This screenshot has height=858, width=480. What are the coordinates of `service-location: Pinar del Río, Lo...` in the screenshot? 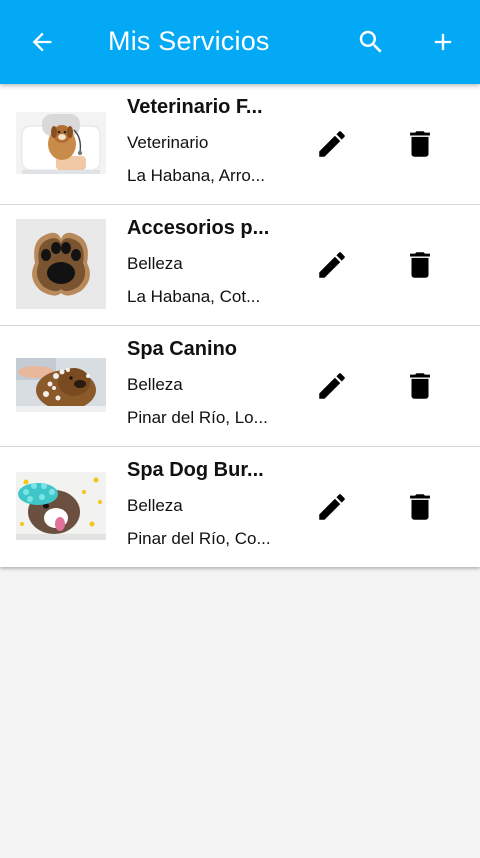 It's located at (197, 417).